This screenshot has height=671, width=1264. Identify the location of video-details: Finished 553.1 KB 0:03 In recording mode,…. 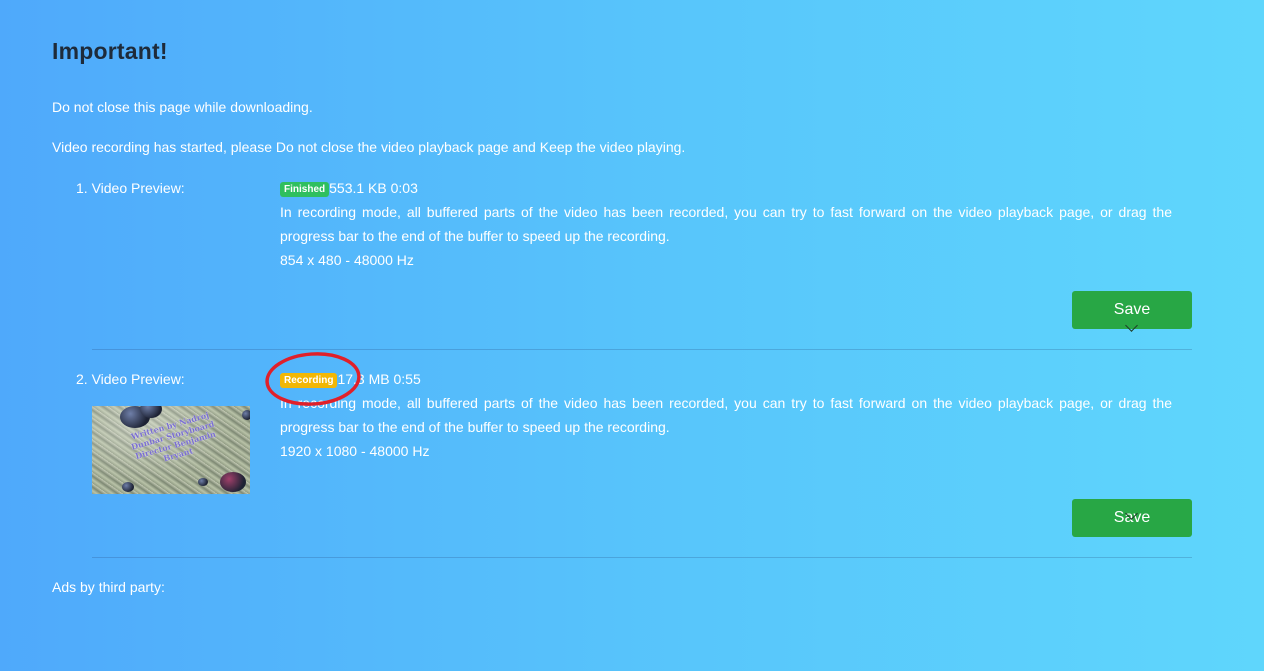
(726, 225).